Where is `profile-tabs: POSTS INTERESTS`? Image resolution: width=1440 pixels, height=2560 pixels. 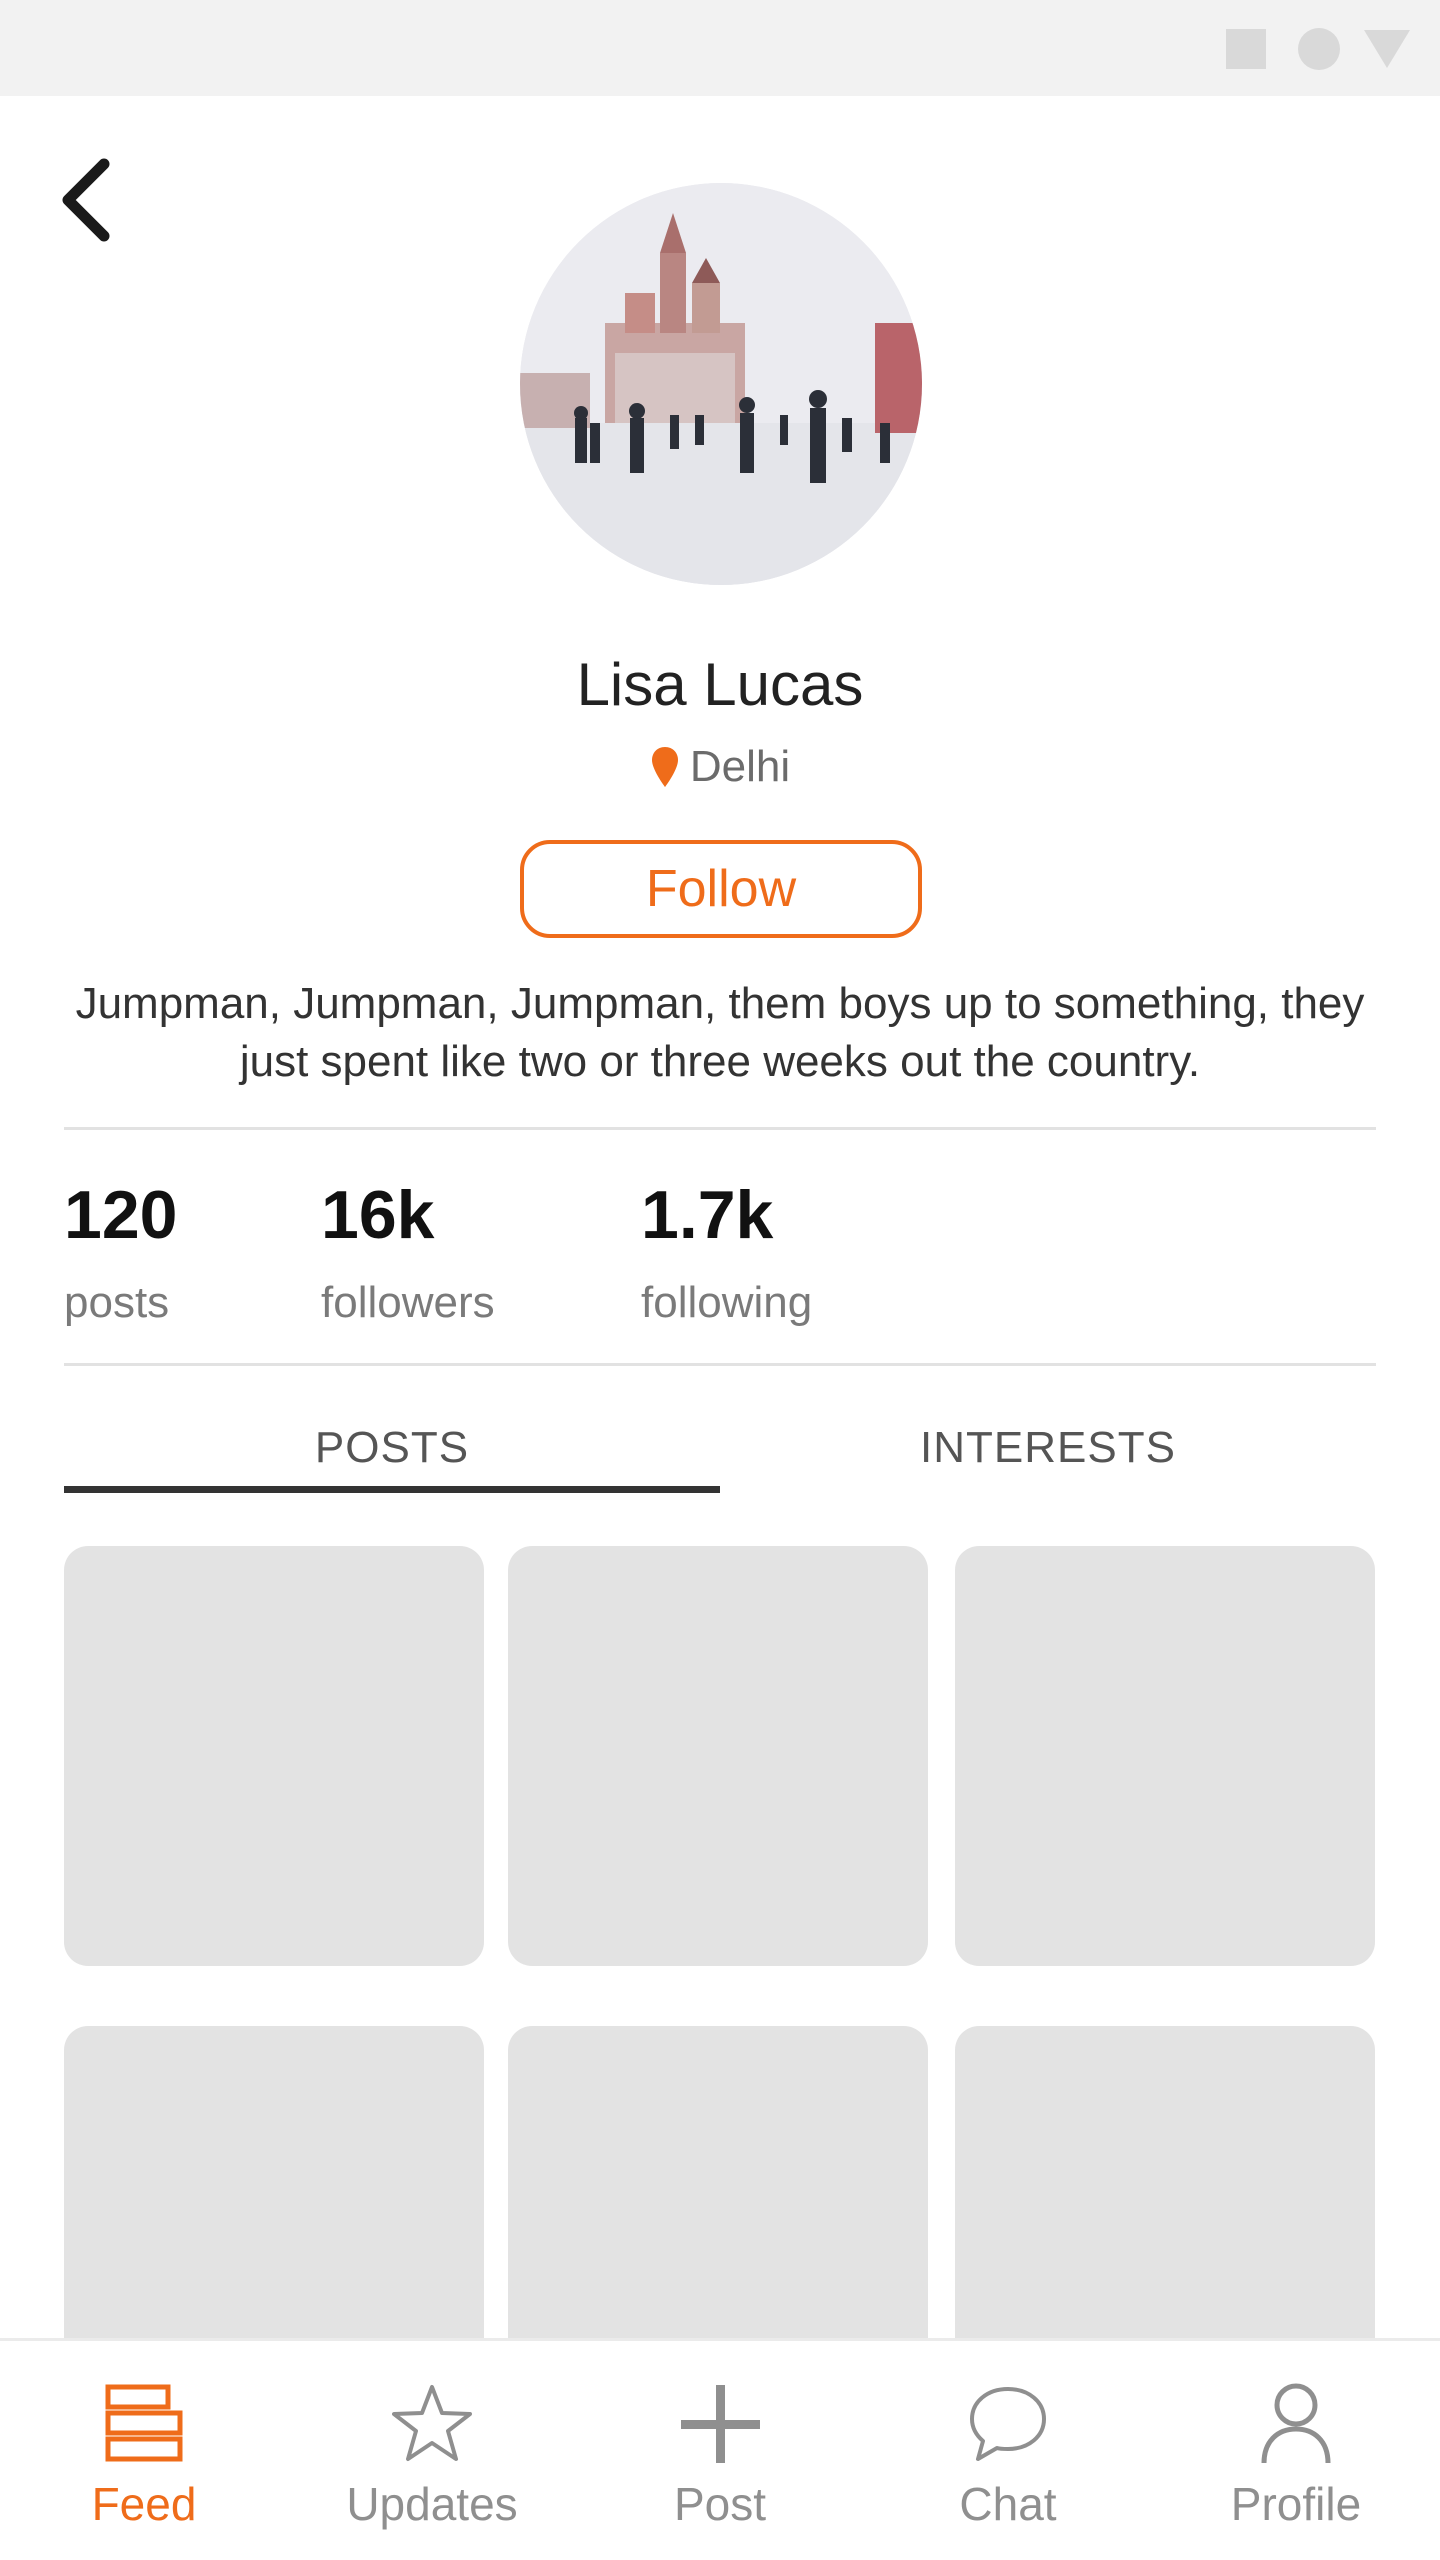
profile-tabs: POSTS INTERESTS is located at coordinates (720, 1448).